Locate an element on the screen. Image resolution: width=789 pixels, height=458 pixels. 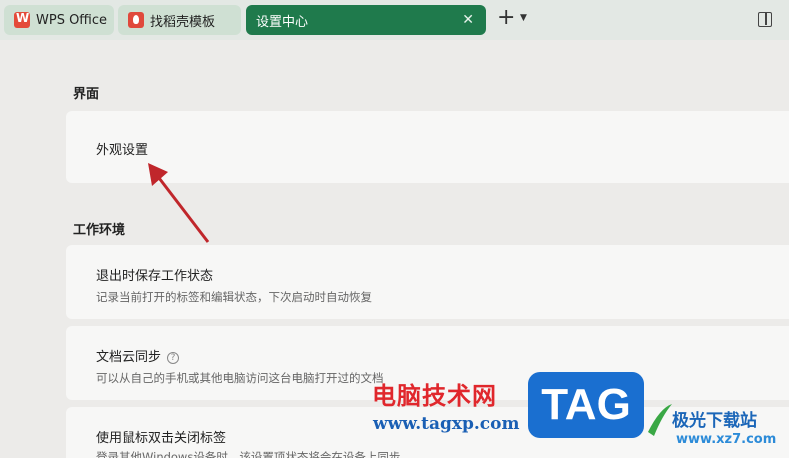
tab-label: 设置中心 is located at coordinates (282, 22).